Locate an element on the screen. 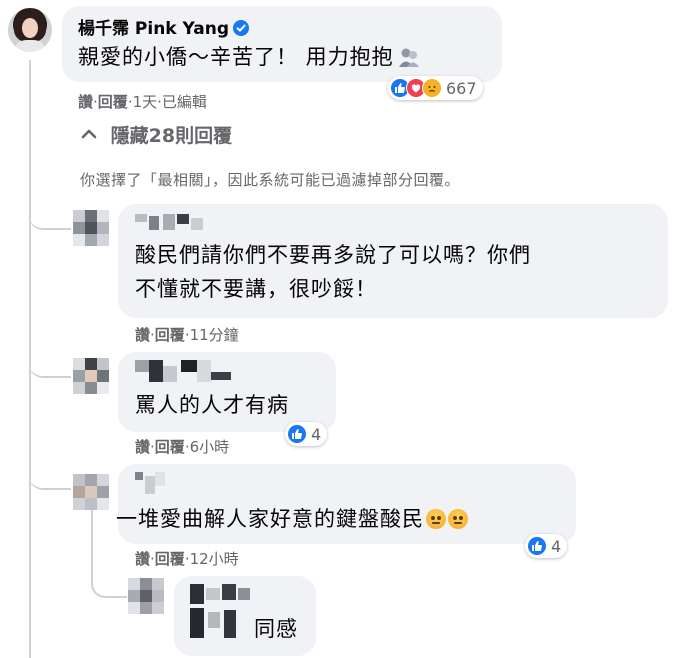  reply-2-actions: 讚 · 回覆 · 6小時 is located at coordinates (182, 446).